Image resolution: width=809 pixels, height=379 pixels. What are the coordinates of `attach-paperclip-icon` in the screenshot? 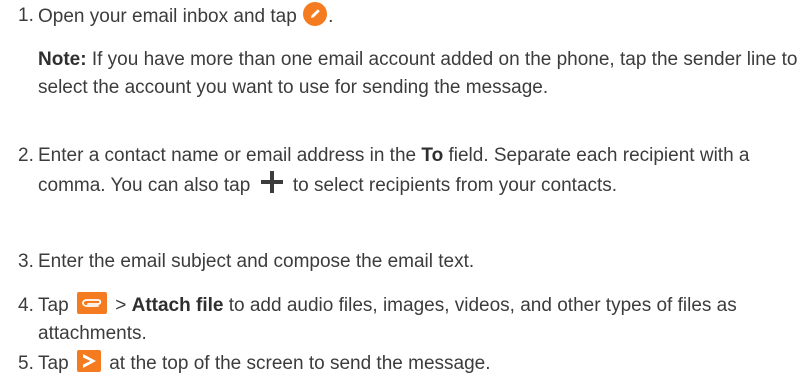 It's located at (91, 303).